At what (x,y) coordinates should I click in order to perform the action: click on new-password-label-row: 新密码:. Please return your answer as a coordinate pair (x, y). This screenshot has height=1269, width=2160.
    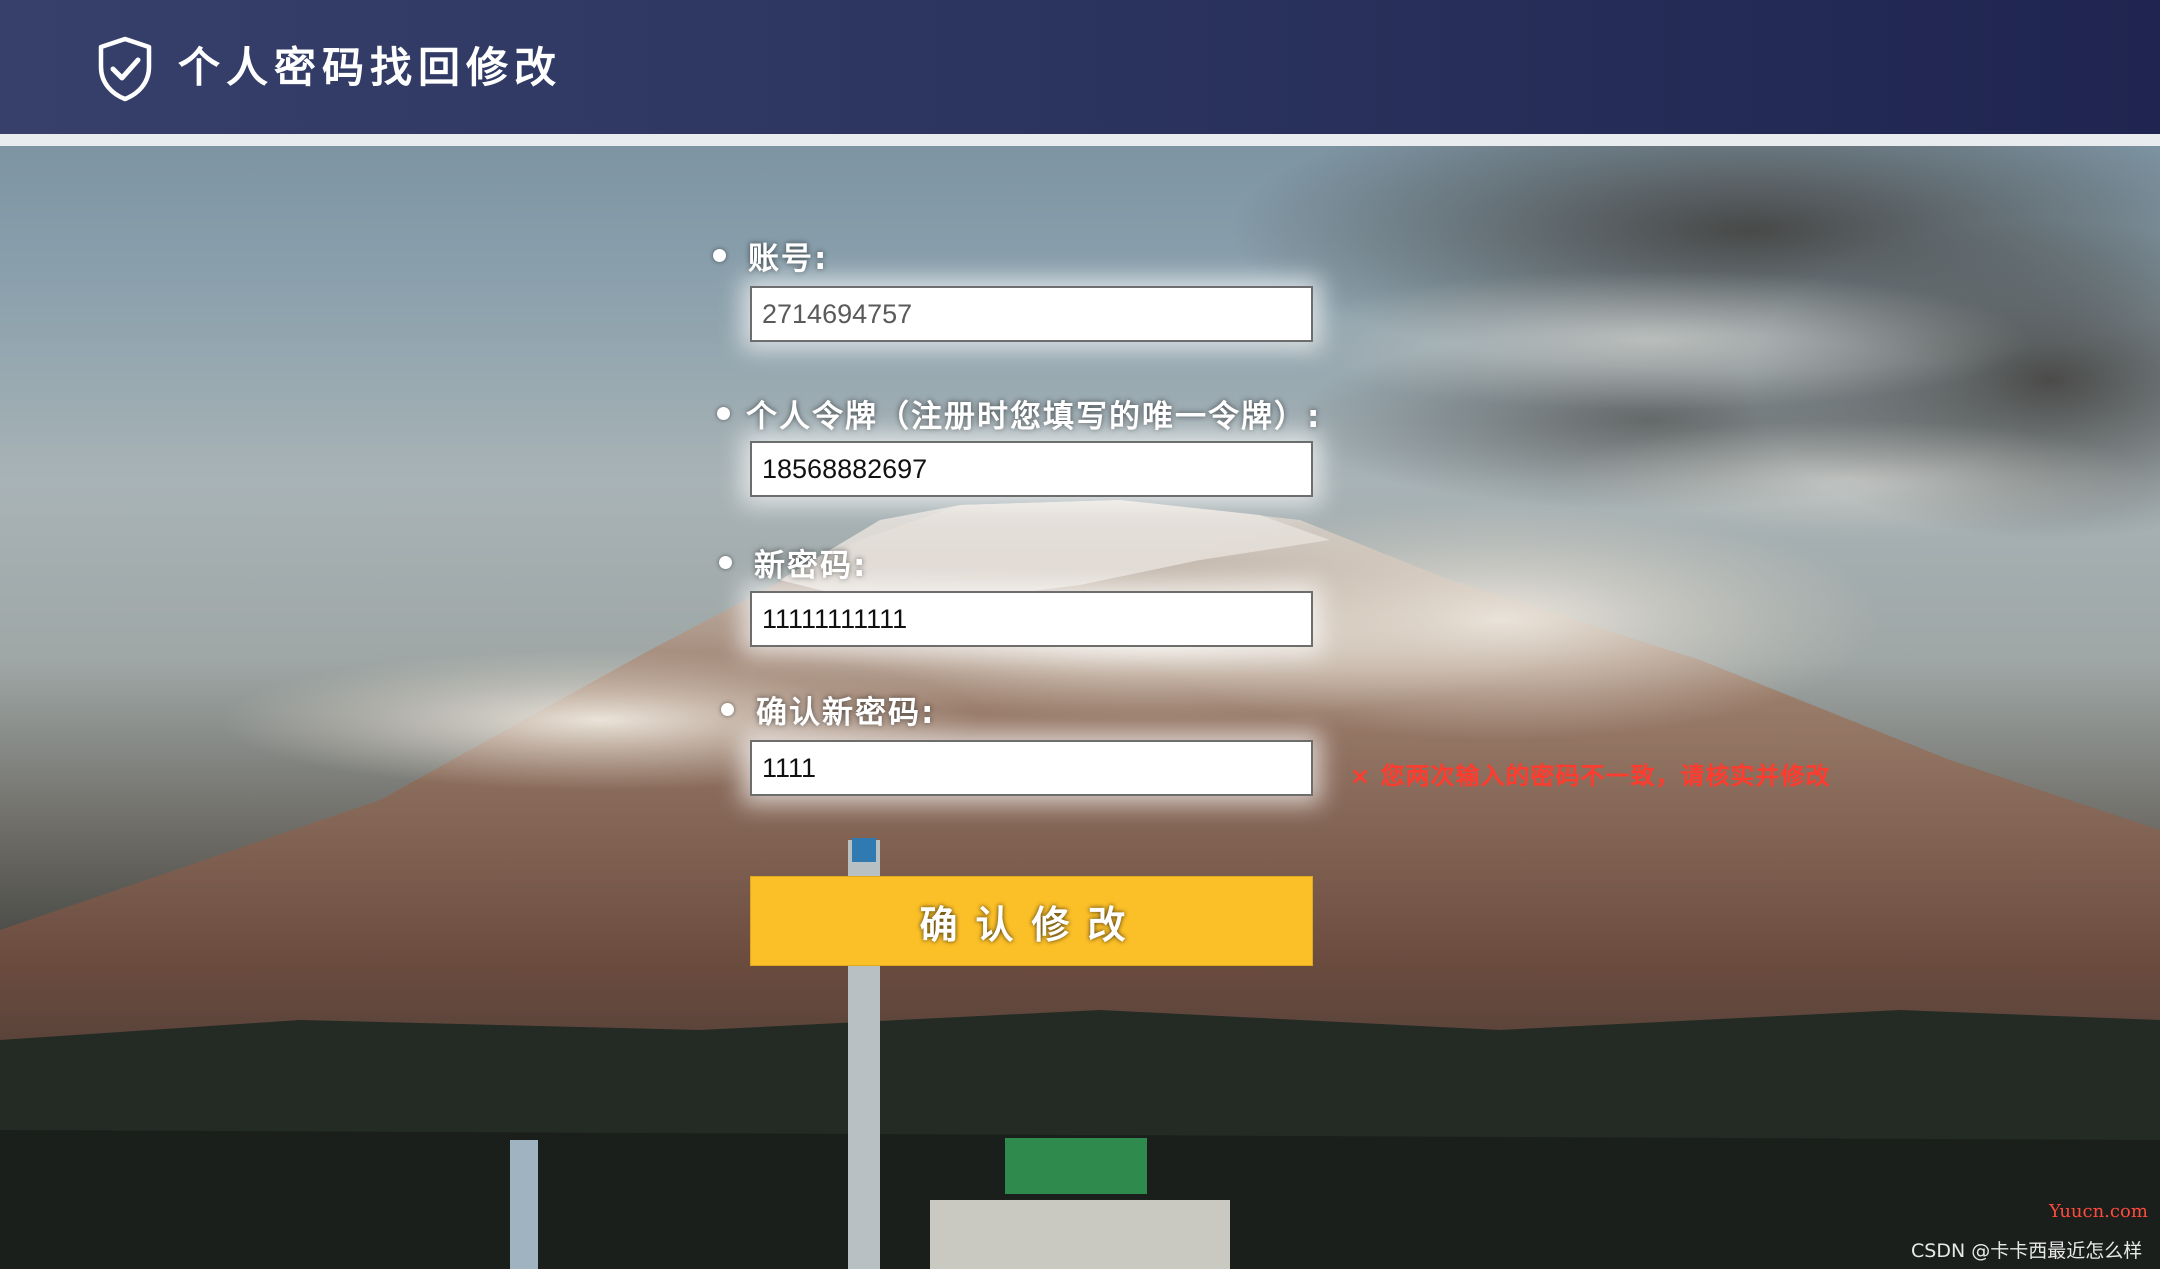
    Looking at the image, I should click on (793, 562).